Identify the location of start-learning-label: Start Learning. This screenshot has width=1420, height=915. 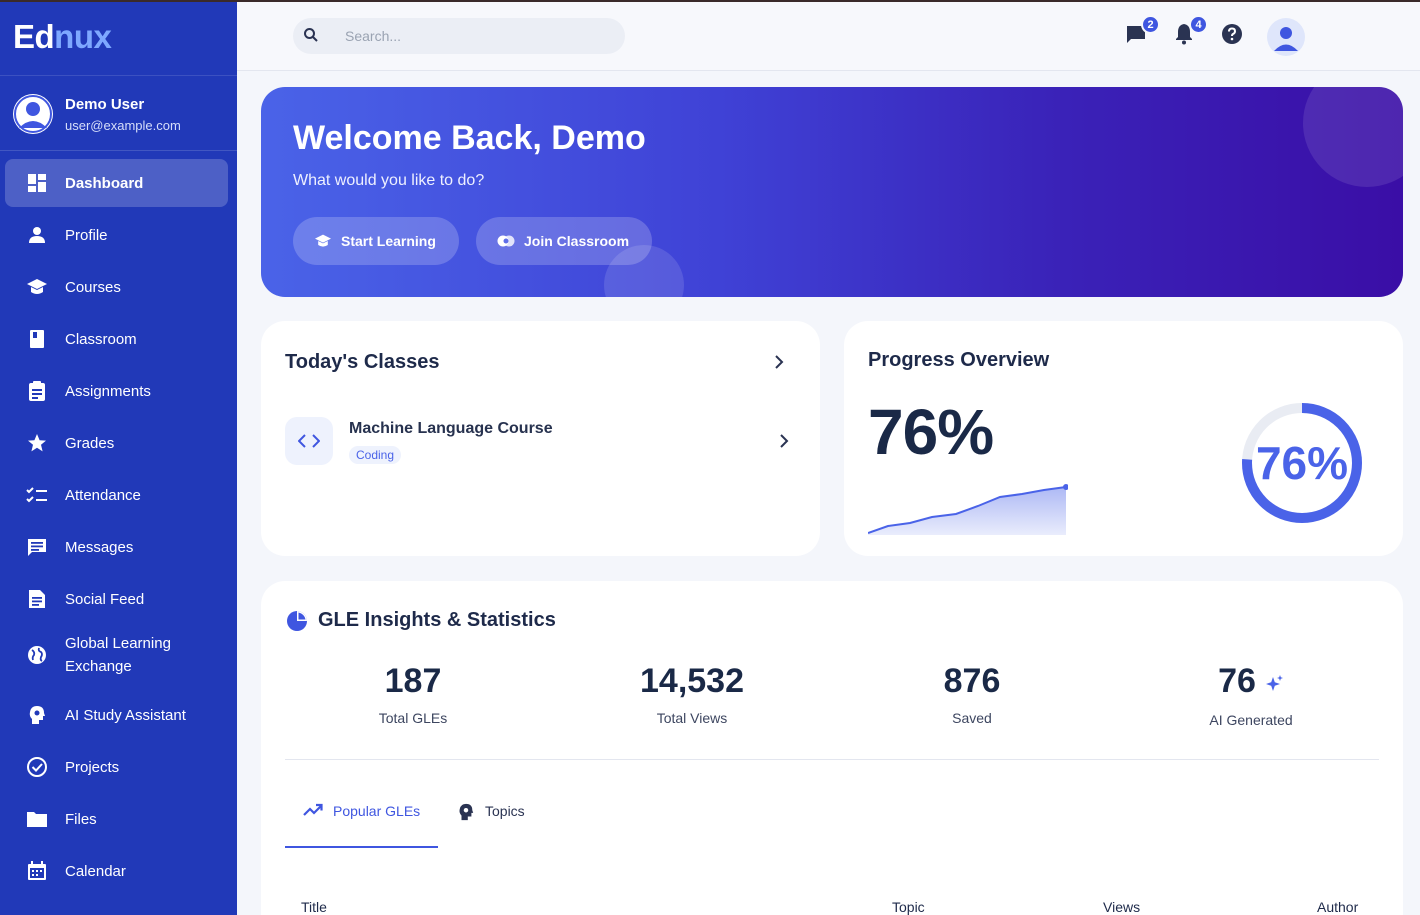
(388, 241).